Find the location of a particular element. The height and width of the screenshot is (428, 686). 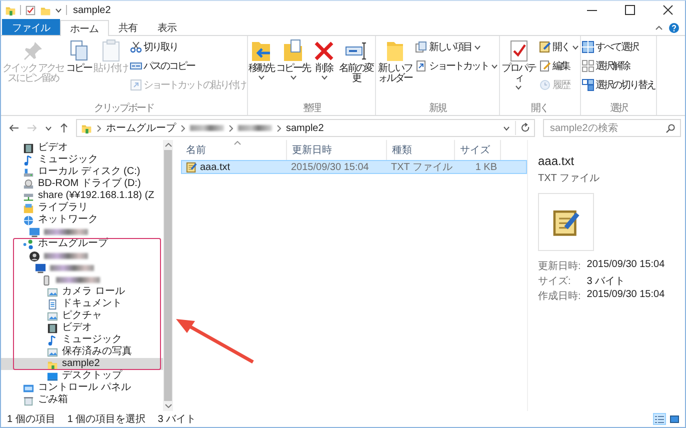

history-dropdown-icon is located at coordinates (506, 128).